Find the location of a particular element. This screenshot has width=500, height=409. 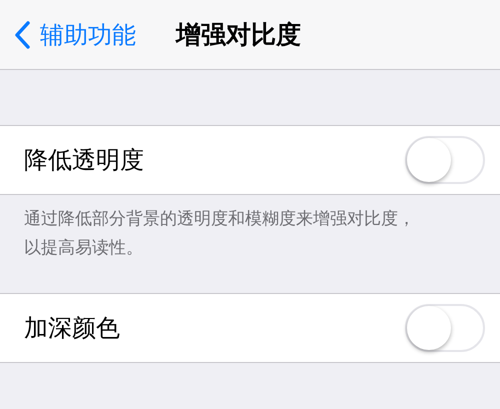

setting-label: 降低透明度 is located at coordinates (84, 160).